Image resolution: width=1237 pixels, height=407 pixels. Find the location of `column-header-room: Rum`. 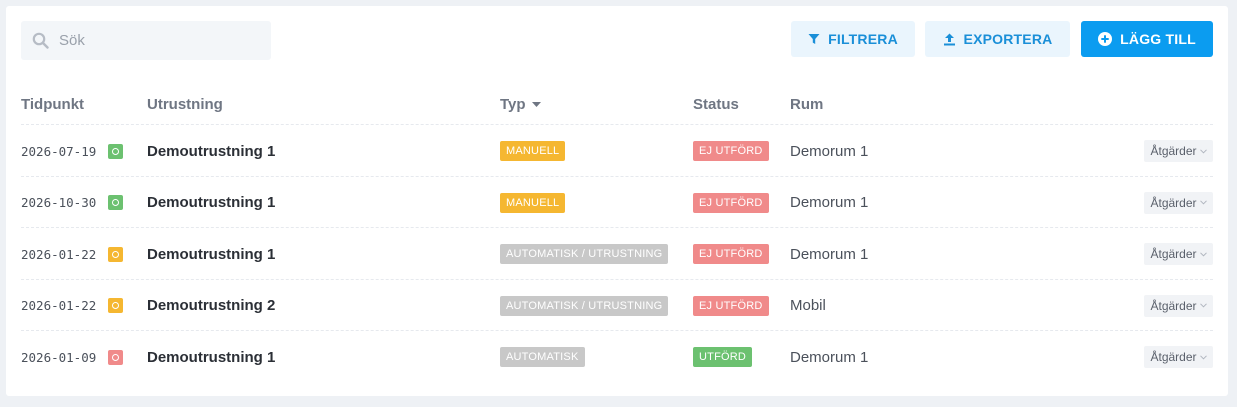

column-header-room: Rum is located at coordinates (806, 104).